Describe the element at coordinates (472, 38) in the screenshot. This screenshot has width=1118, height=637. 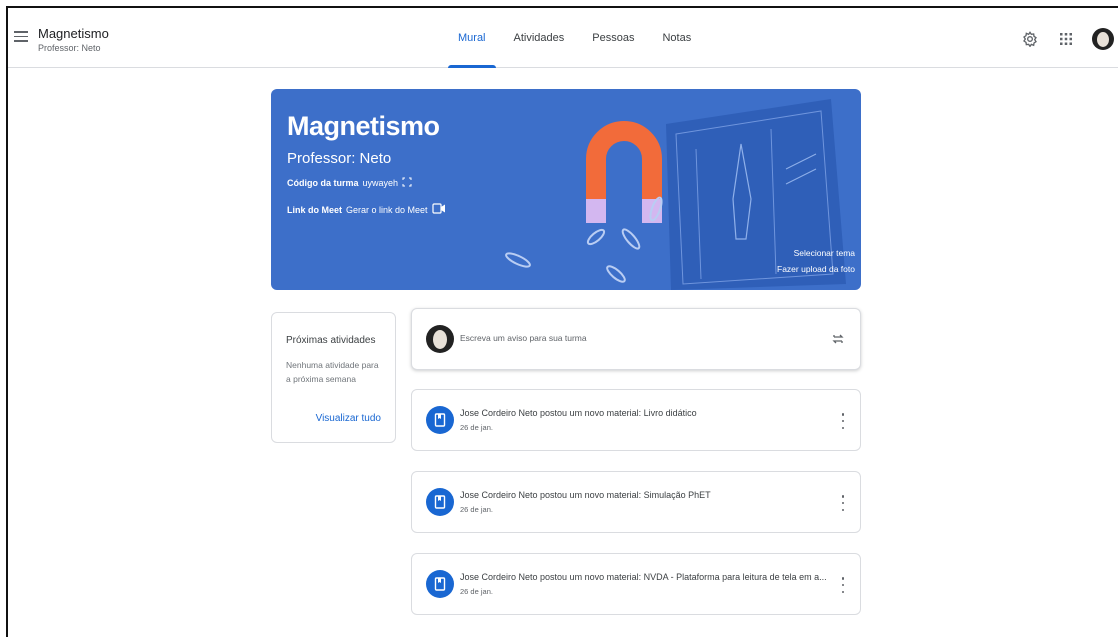
I see `tab-mural: Mural` at that location.